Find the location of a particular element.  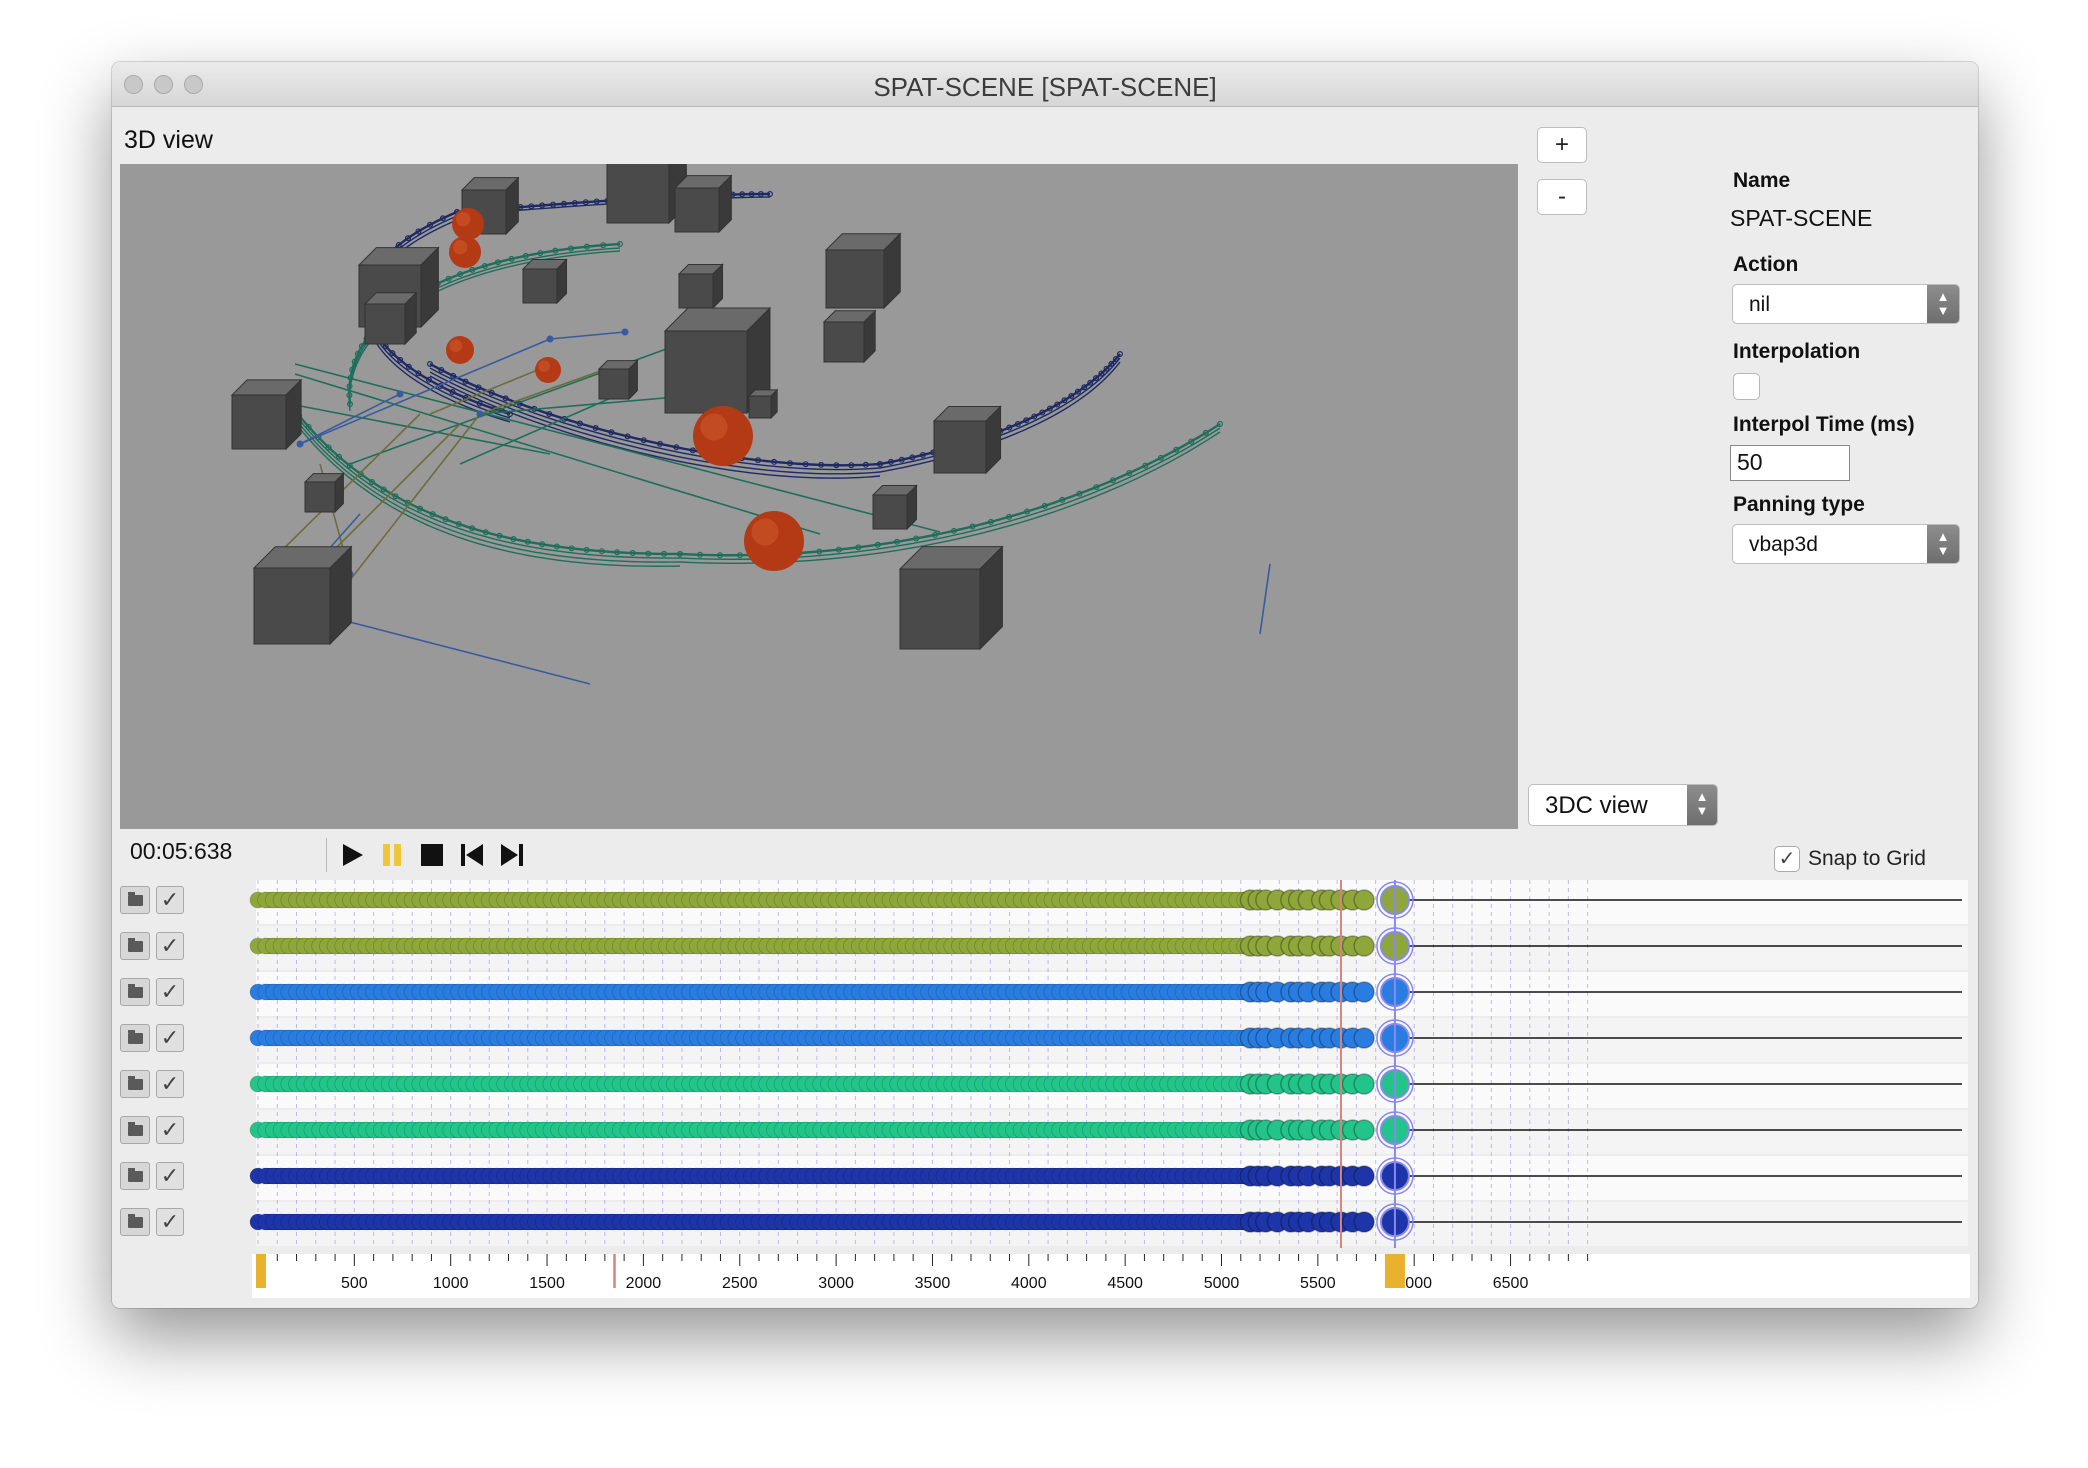

view-mode-select: 3DC view ▲ ▼ is located at coordinates (1623, 805).